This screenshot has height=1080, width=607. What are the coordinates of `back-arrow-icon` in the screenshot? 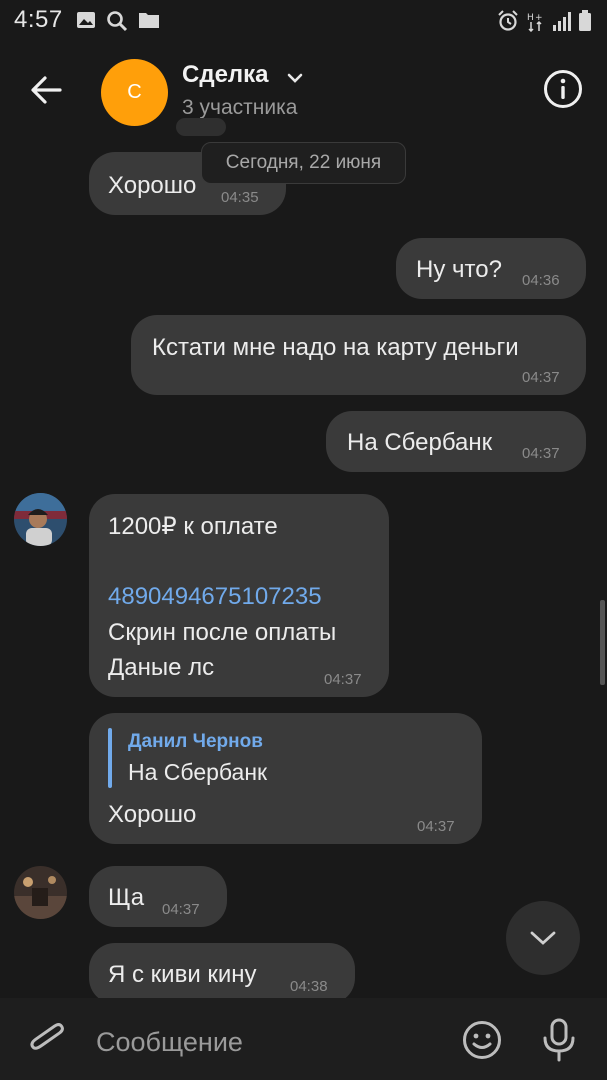 It's located at (48, 90).